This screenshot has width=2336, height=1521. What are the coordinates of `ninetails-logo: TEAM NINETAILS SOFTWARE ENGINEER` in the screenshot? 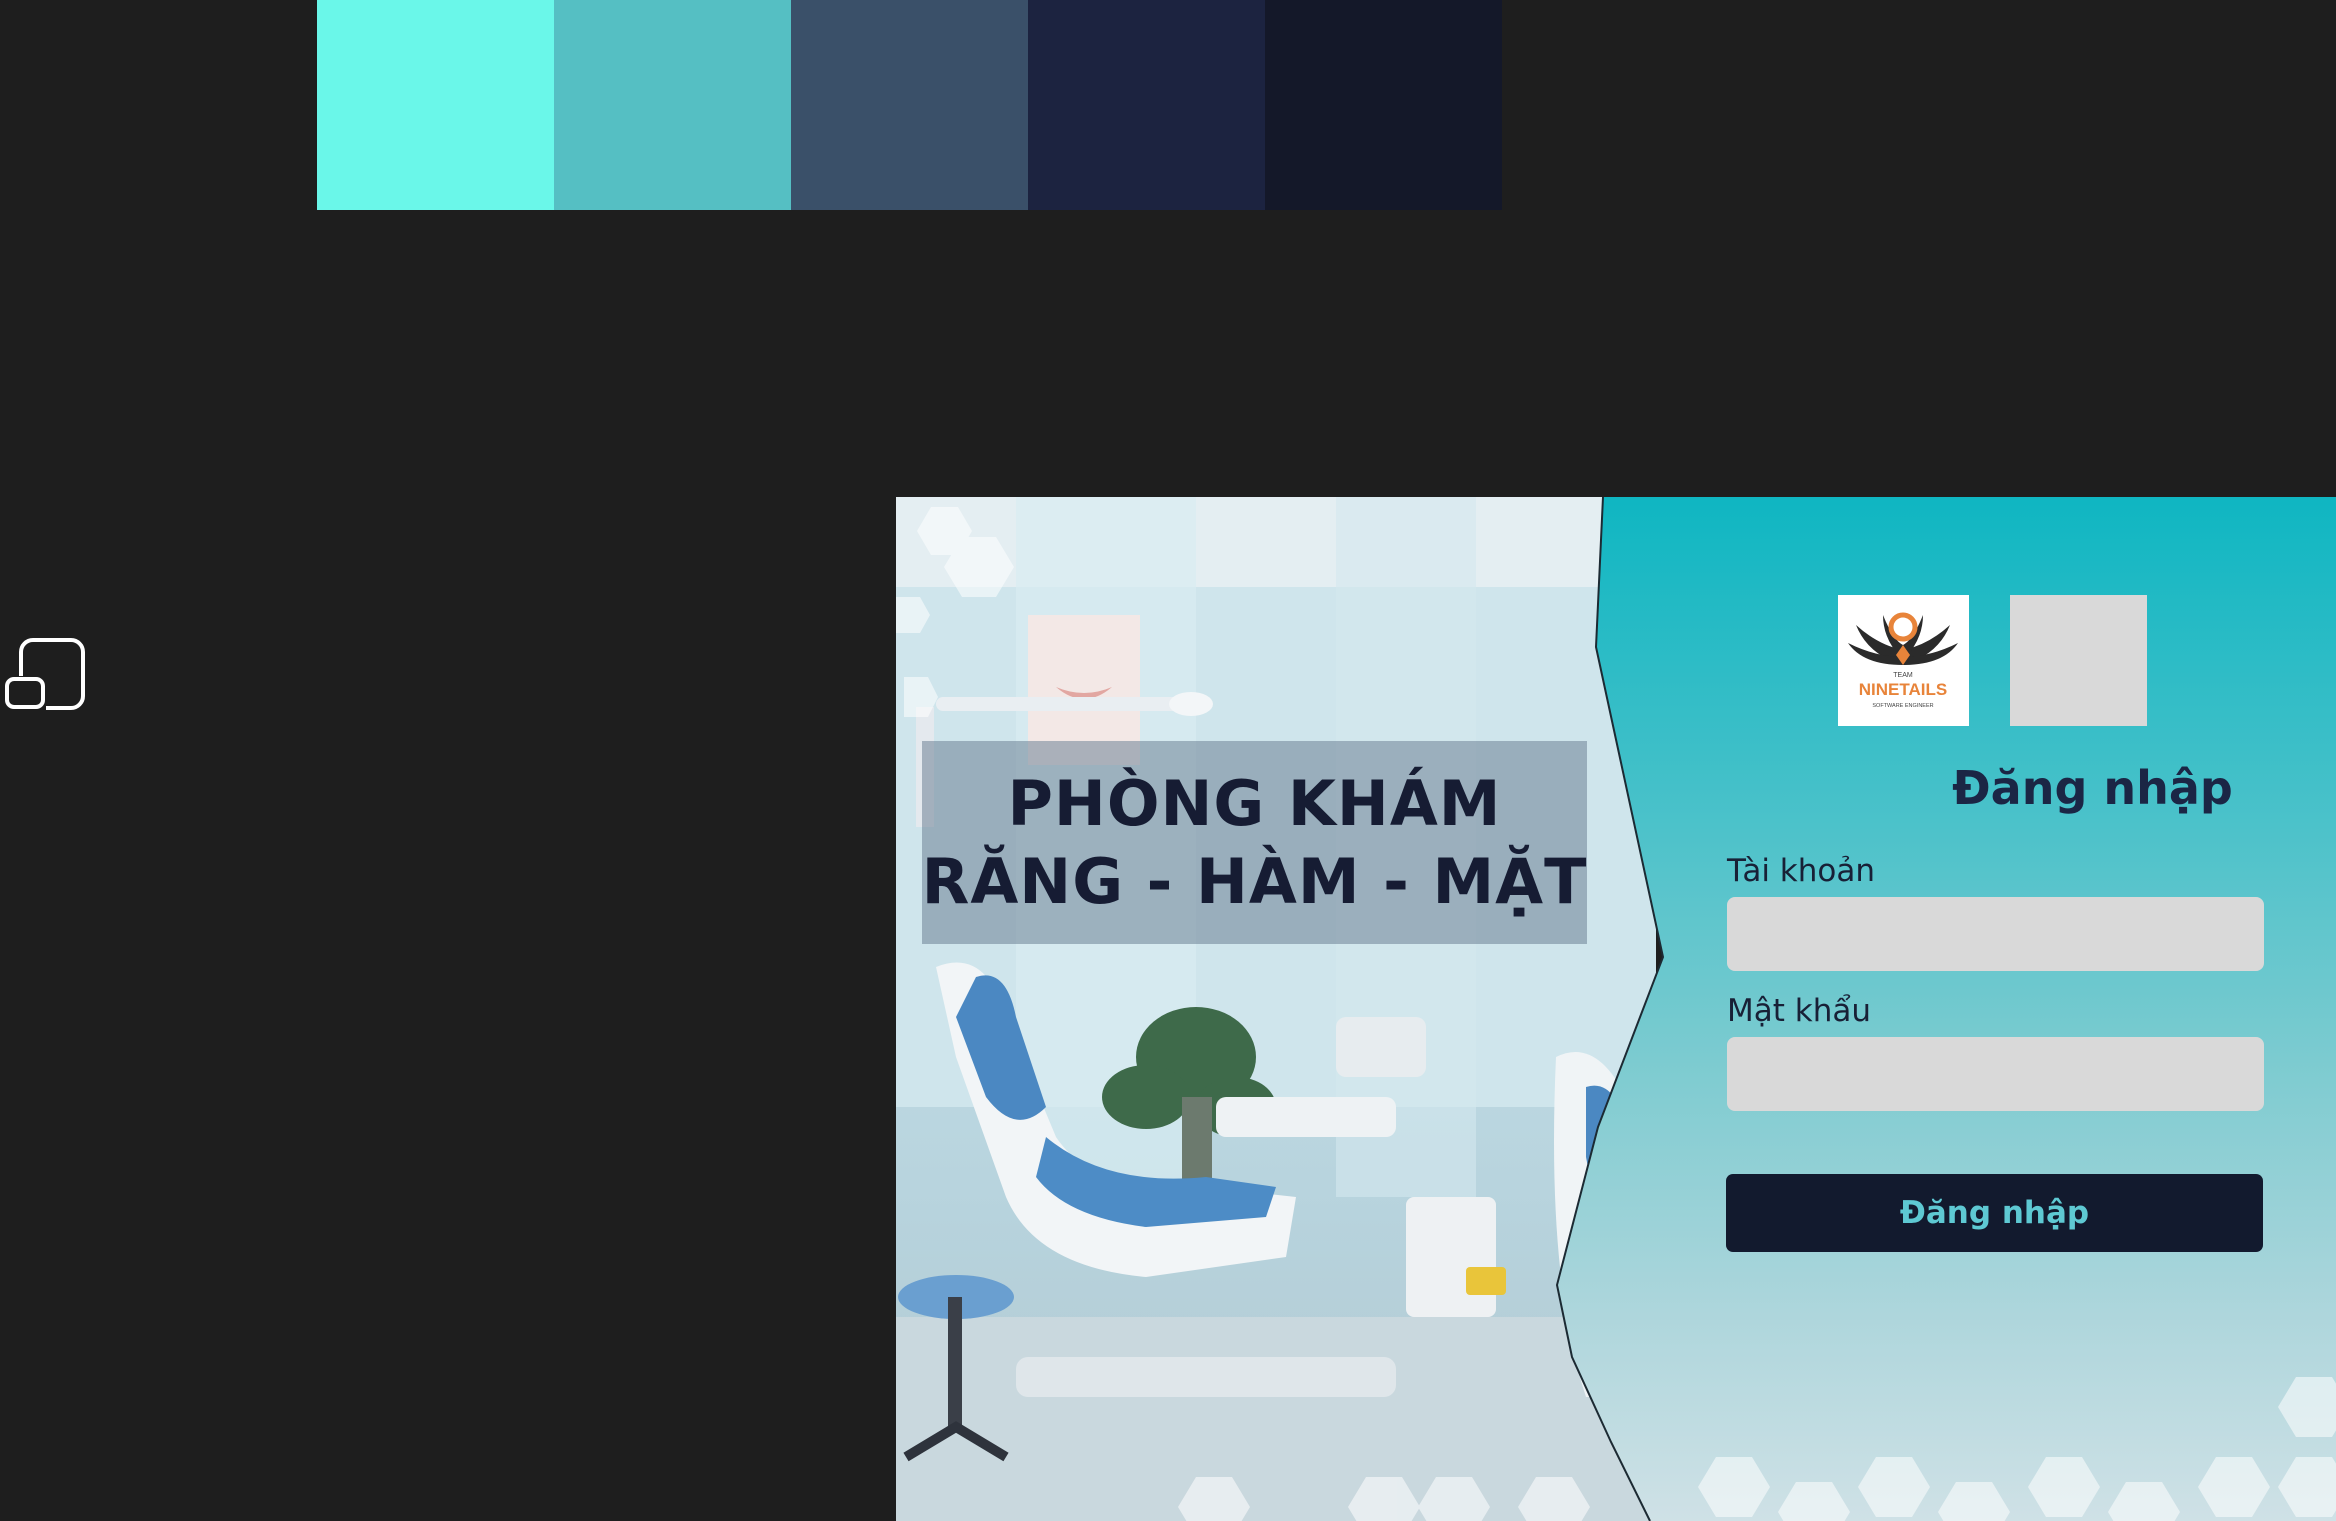 It's located at (1903, 660).